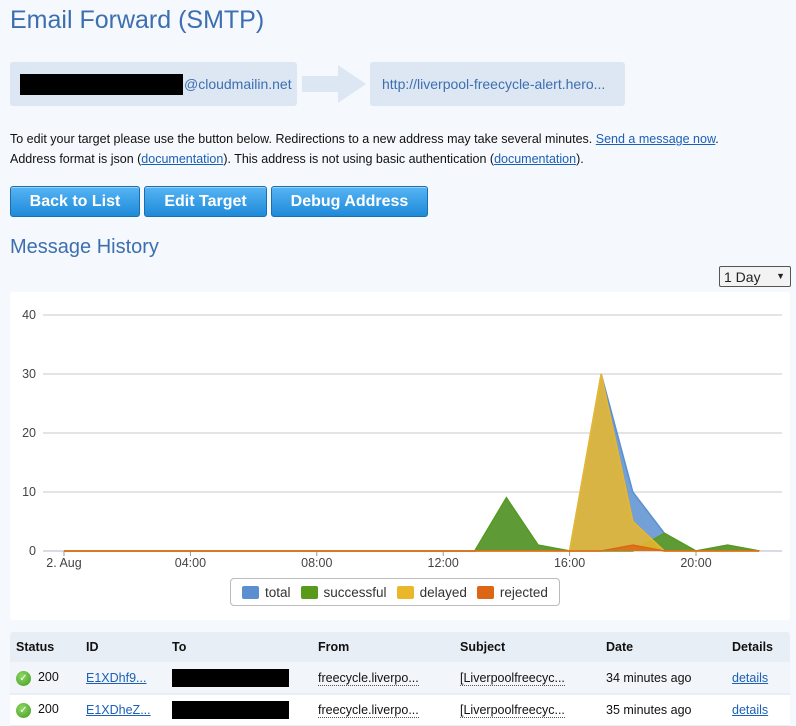 The width and height of the screenshot is (796, 726). I want to click on send-message-link: Send a message now, so click(656, 139).